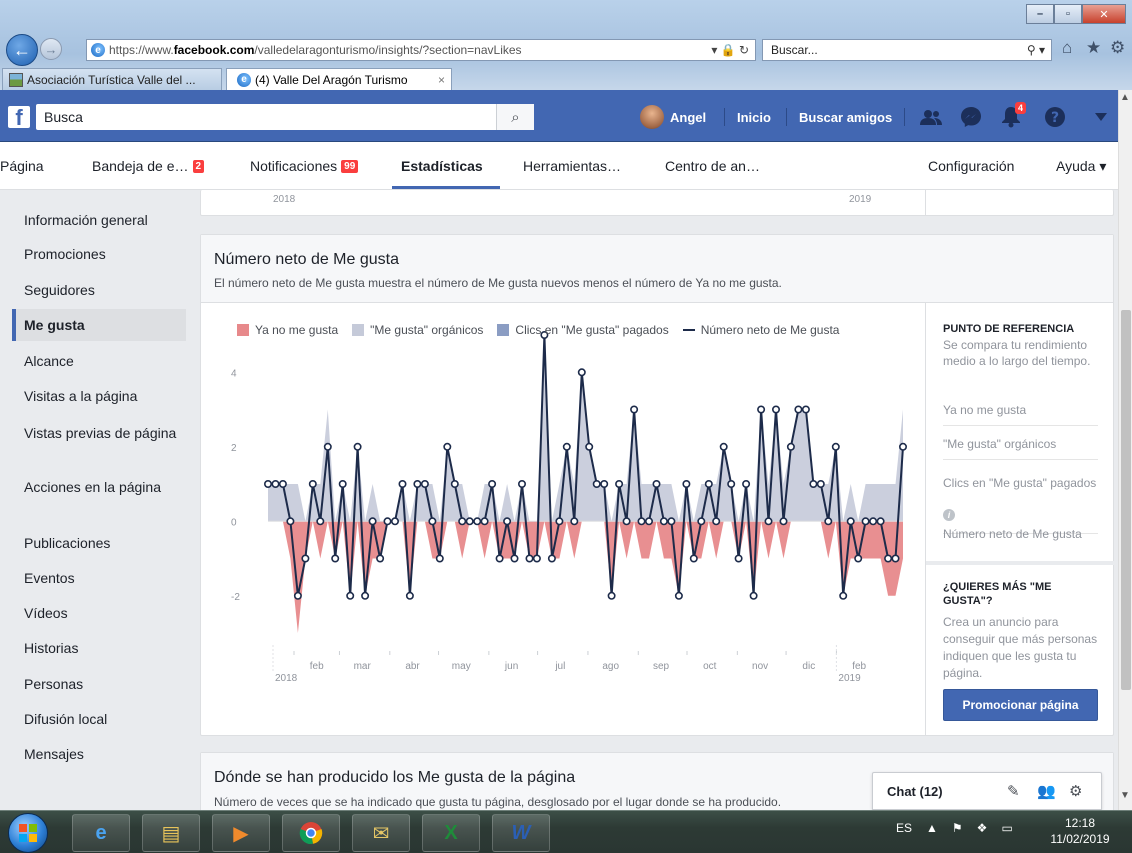 The width and height of the screenshot is (1132, 853). Describe the element at coordinates (1080, 839) in the screenshot. I see `clock-date: 11/02/2019` at that location.